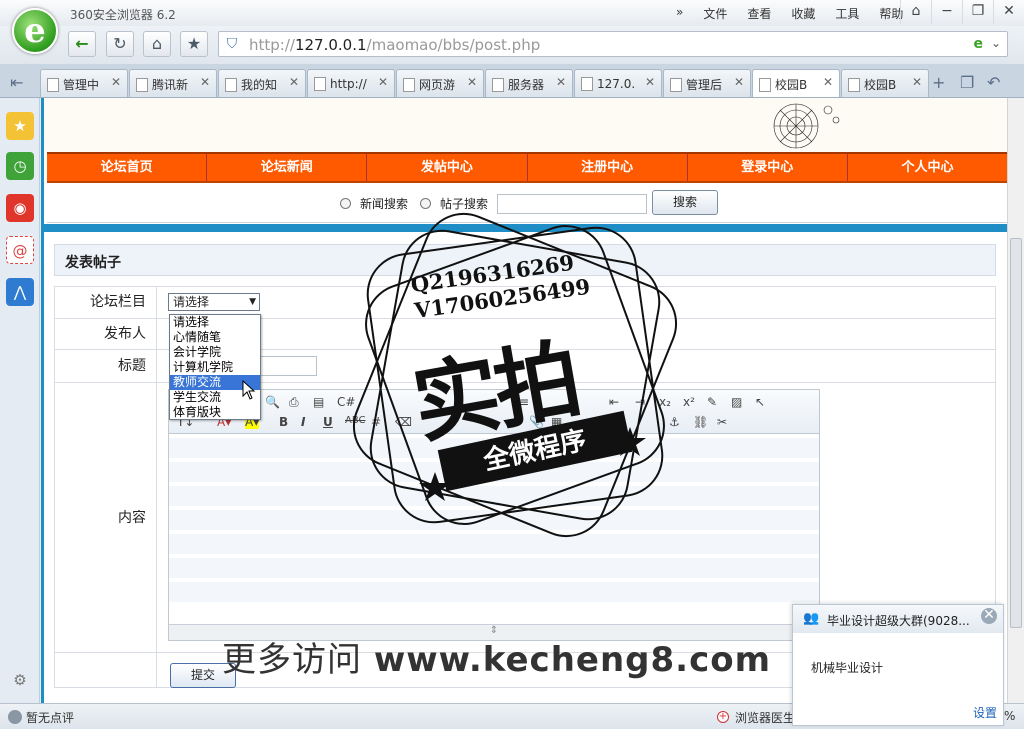 This screenshot has height=729, width=1024. What do you see at coordinates (464, 204) in the screenshot?
I see `post-search-label: 帖子搜索` at bounding box center [464, 204].